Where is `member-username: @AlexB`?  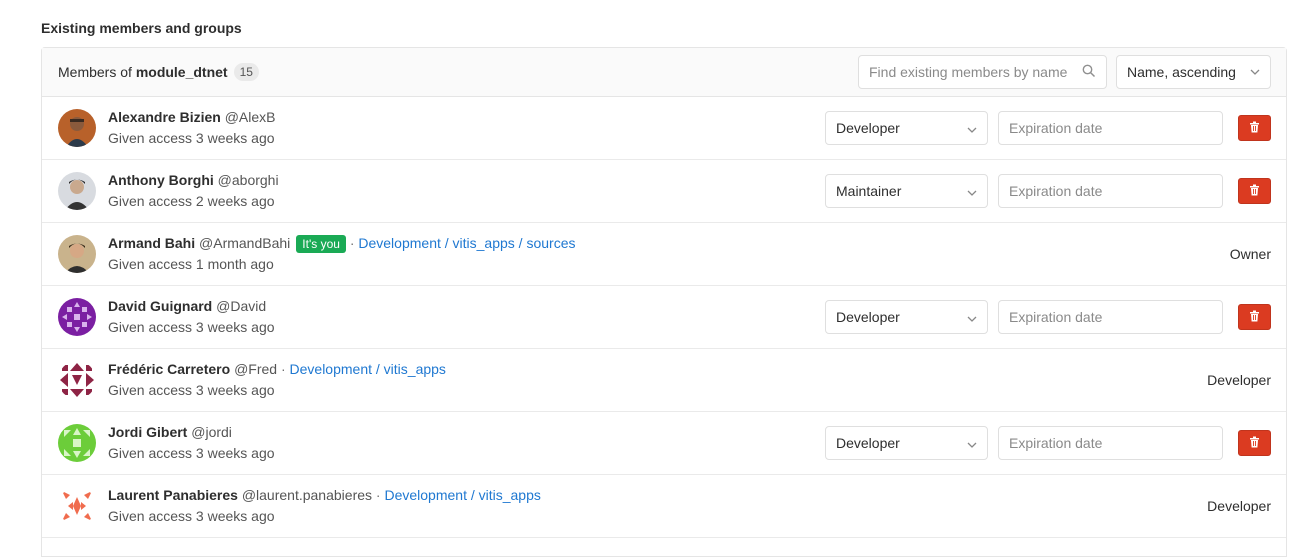
member-username: @AlexB is located at coordinates (250, 117).